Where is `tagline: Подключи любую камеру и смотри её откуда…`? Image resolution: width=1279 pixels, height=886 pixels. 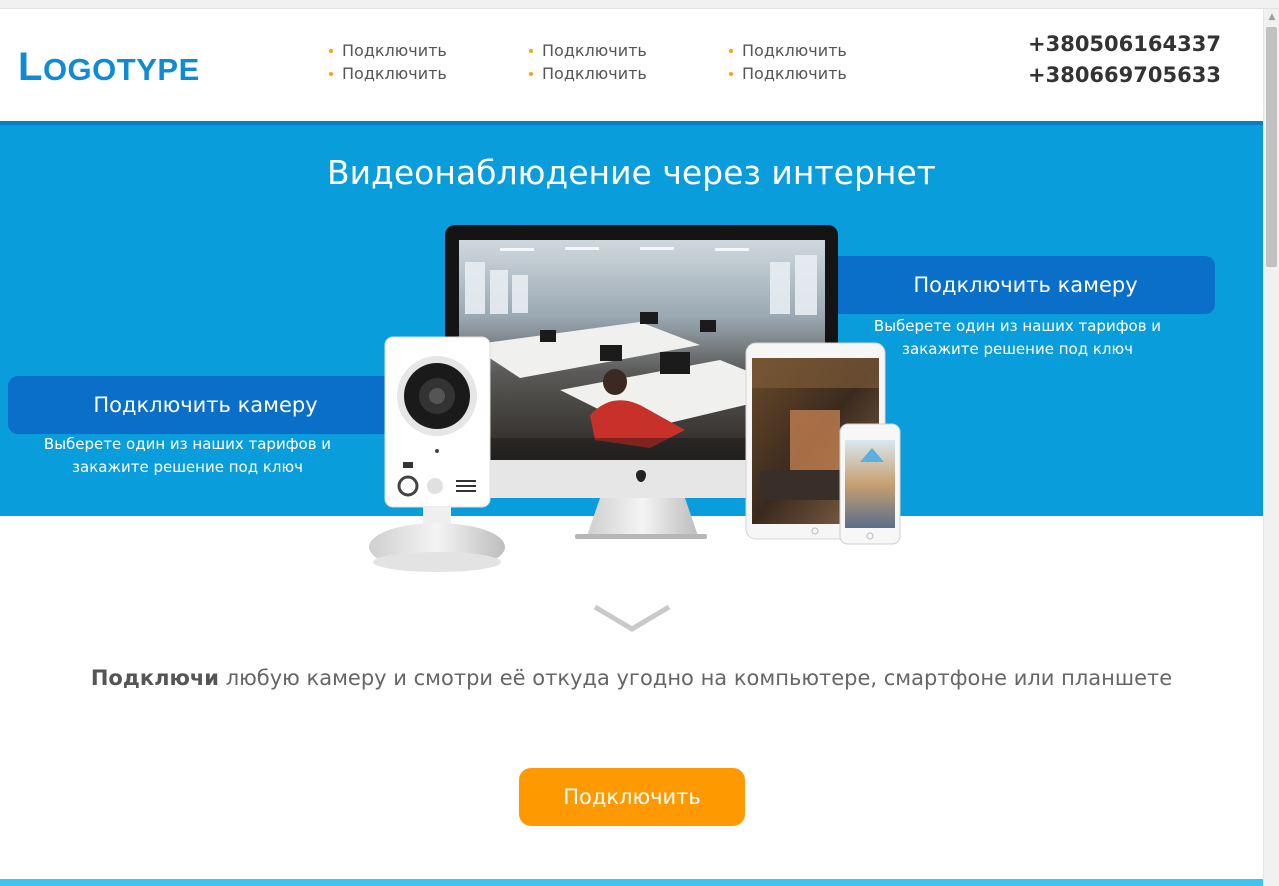 tagline: Подключи любую камеру и смотри её откуда… is located at coordinates (631, 678).